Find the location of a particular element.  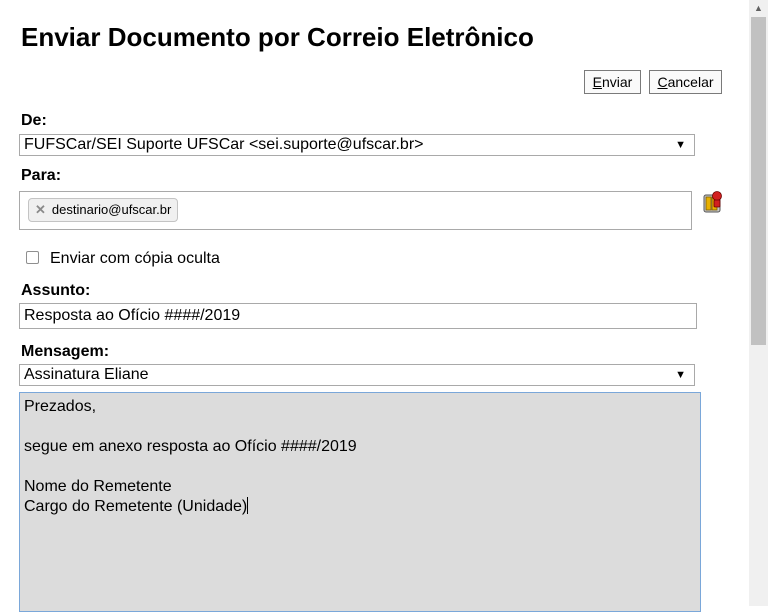

from-label: De: is located at coordinates (34, 120).